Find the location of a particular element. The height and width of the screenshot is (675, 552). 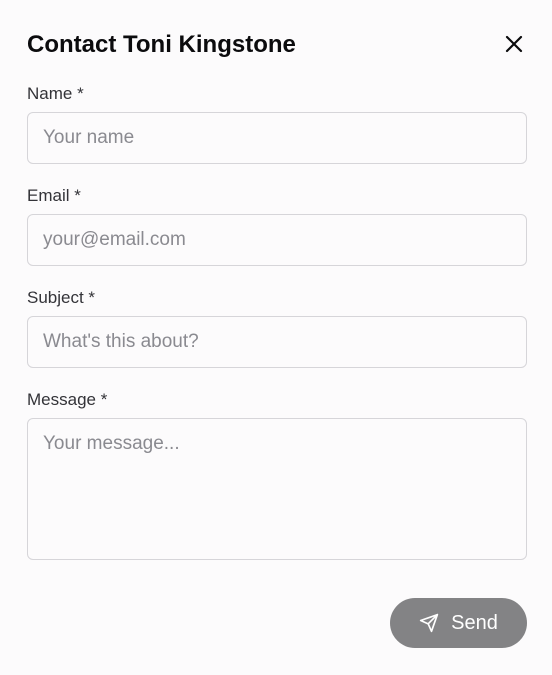

send-button-label: Send is located at coordinates (474, 622).